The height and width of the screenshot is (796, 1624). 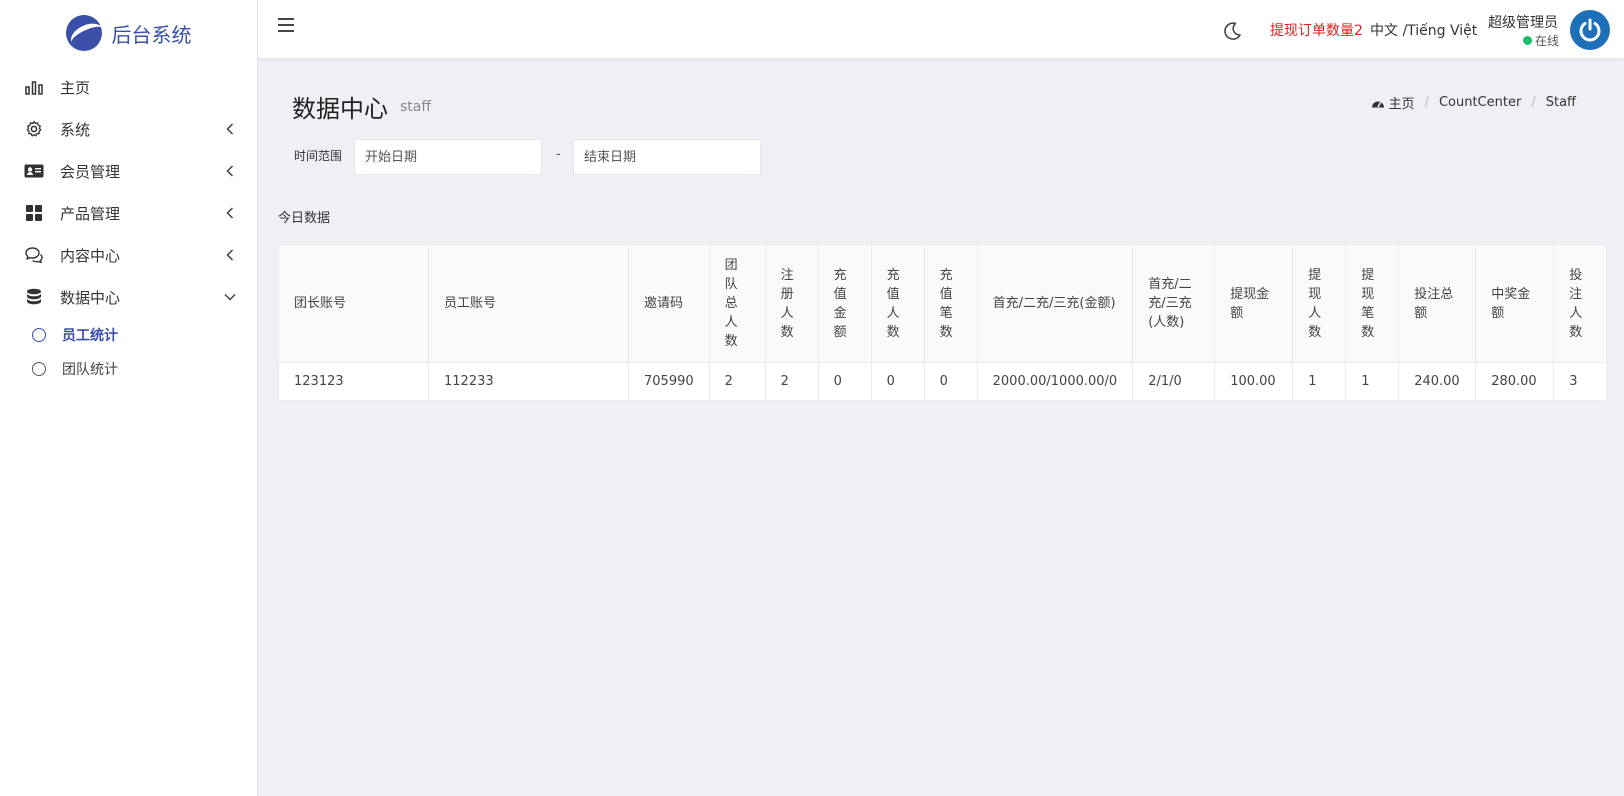 I want to click on breadcrumb-count-center: CountCenter, so click(x=1480, y=102).